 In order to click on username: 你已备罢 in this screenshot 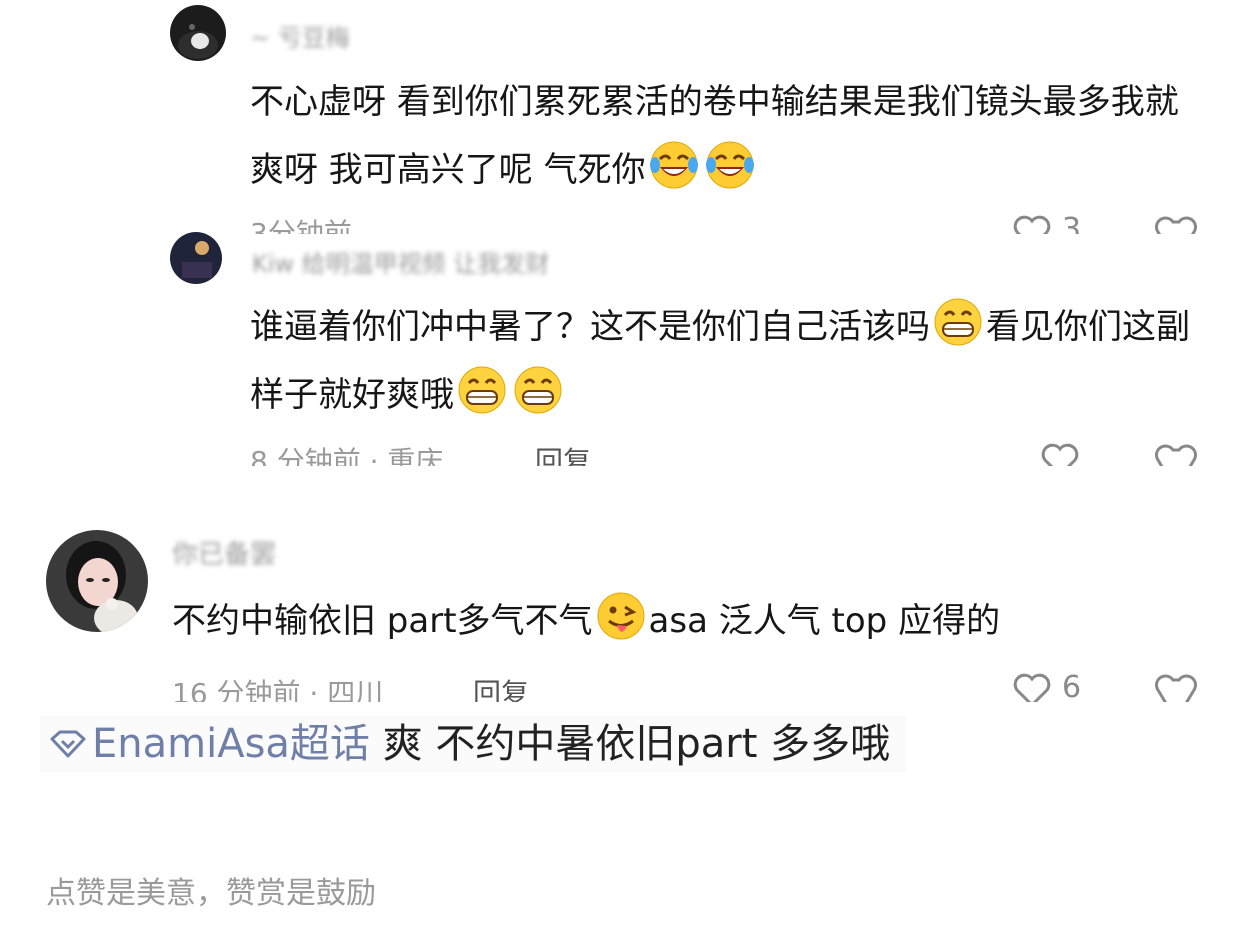, I will do `click(224, 552)`.